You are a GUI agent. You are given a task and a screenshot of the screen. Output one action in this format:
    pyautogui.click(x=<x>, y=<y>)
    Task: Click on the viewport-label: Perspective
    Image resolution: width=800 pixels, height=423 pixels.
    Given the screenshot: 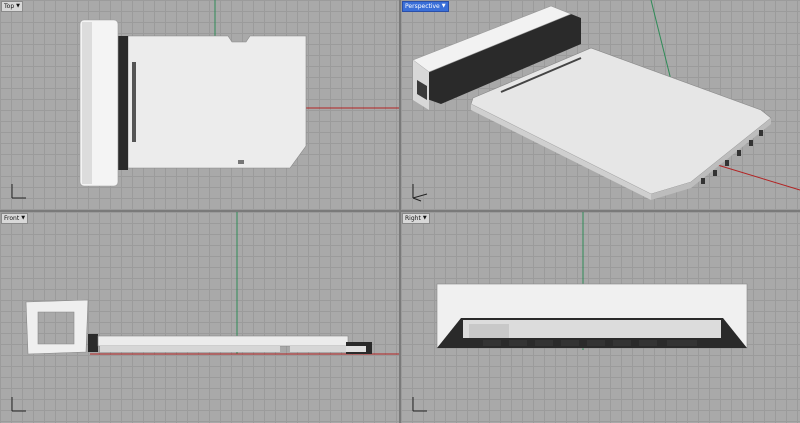 What is the action you would take?
    pyautogui.click(x=422, y=6)
    